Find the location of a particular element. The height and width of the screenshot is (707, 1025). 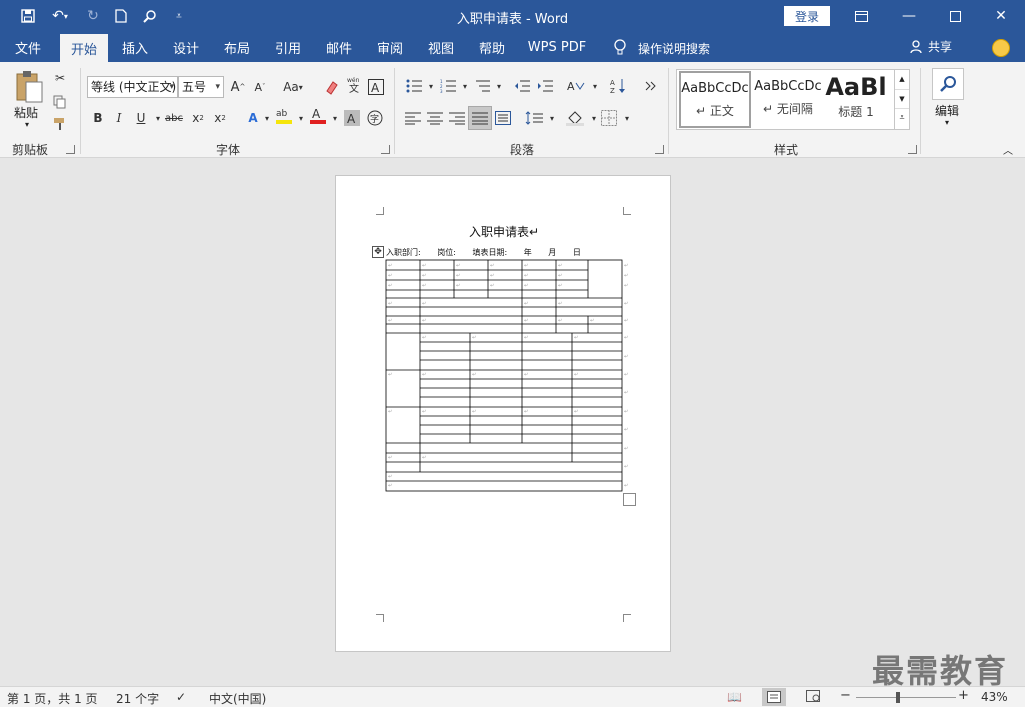

cut-icon: ✂ is located at coordinates (60, 78).